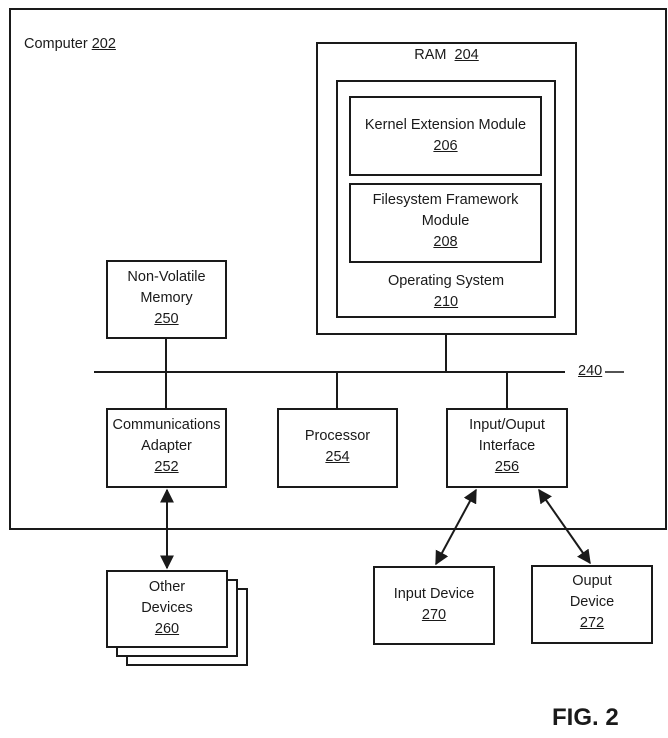  Describe the element at coordinates (590, 371) in the screenshot. I see `bus-ref: 240` at that location.